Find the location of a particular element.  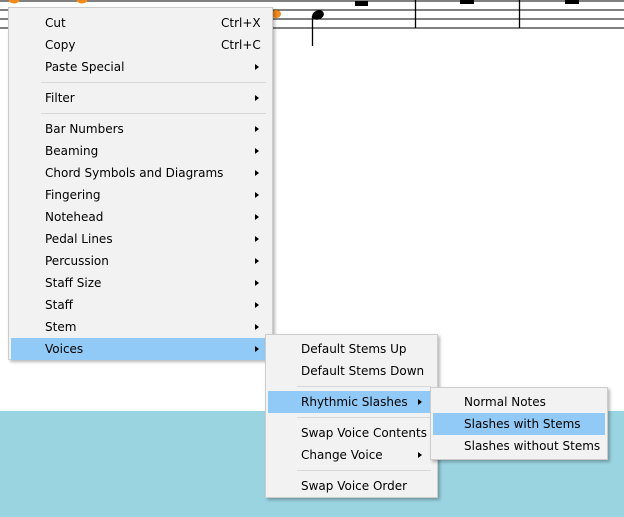

shortcut-label: Ctrl+C is located at coordinates (241, 45).